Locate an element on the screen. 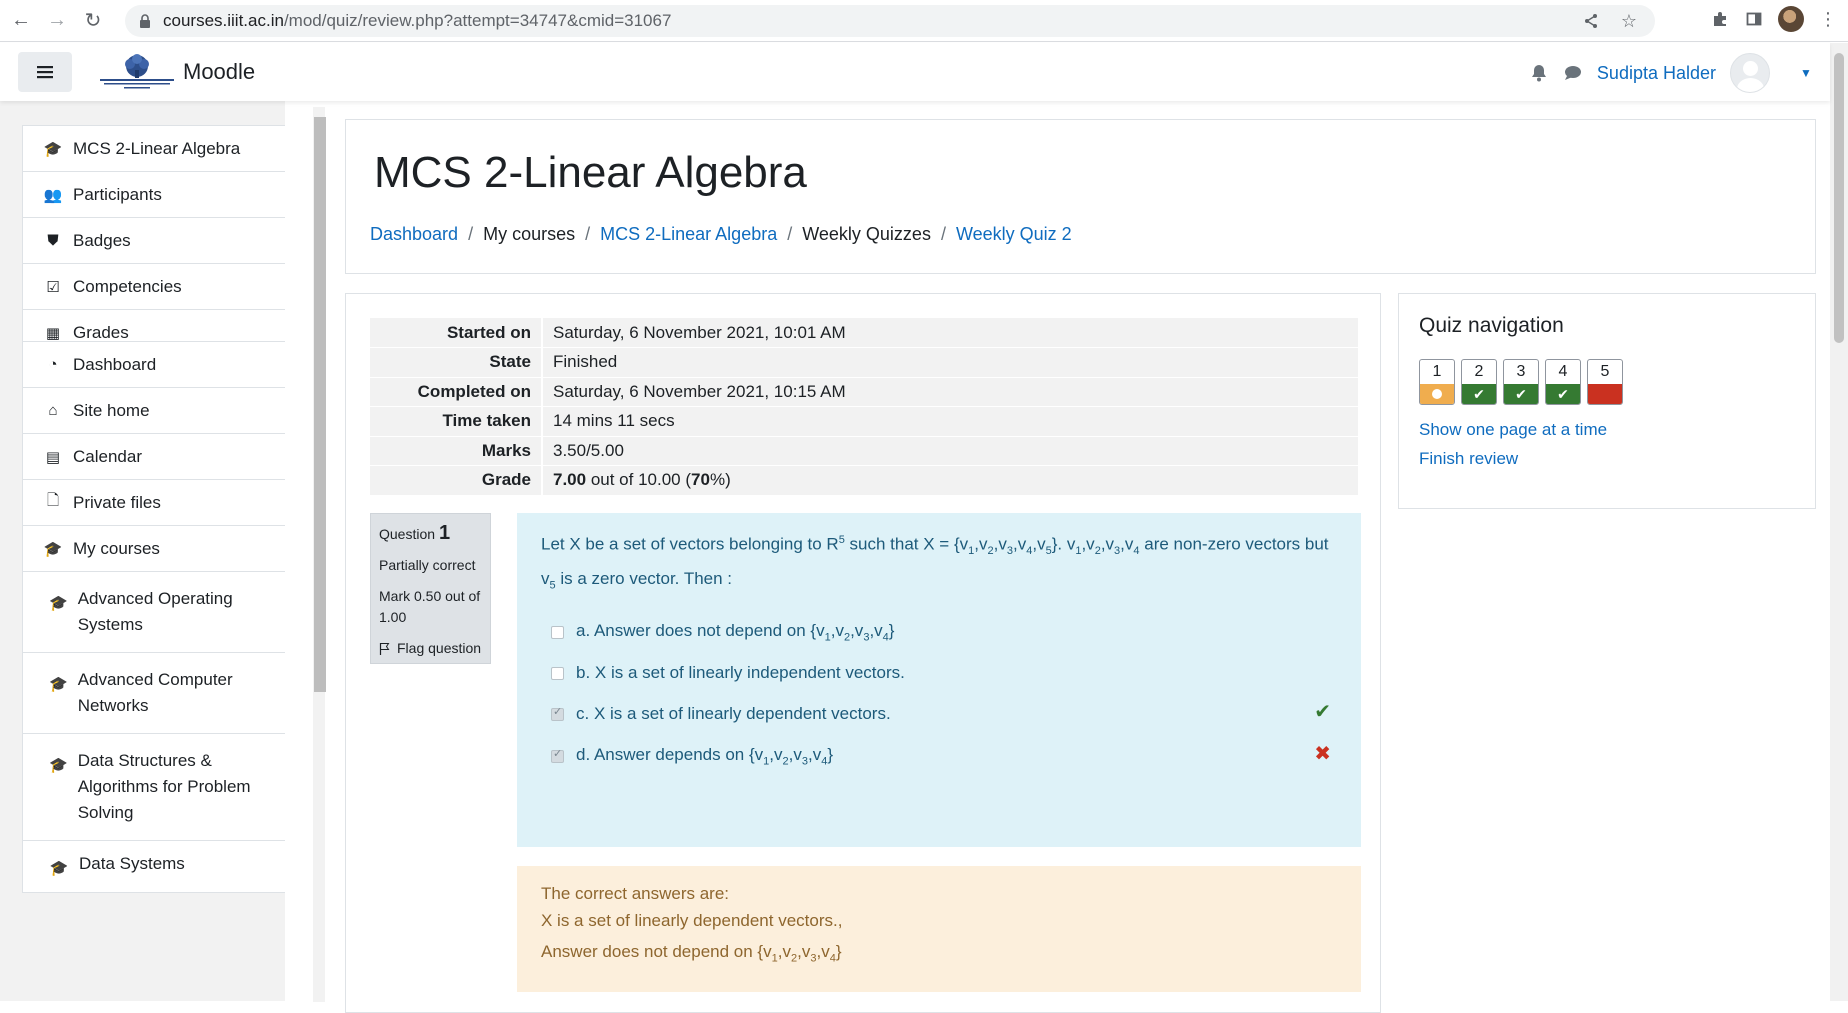 The height and width of the screenshot is (1013, 1848). institute-logo is located at coordinates (137, 72).